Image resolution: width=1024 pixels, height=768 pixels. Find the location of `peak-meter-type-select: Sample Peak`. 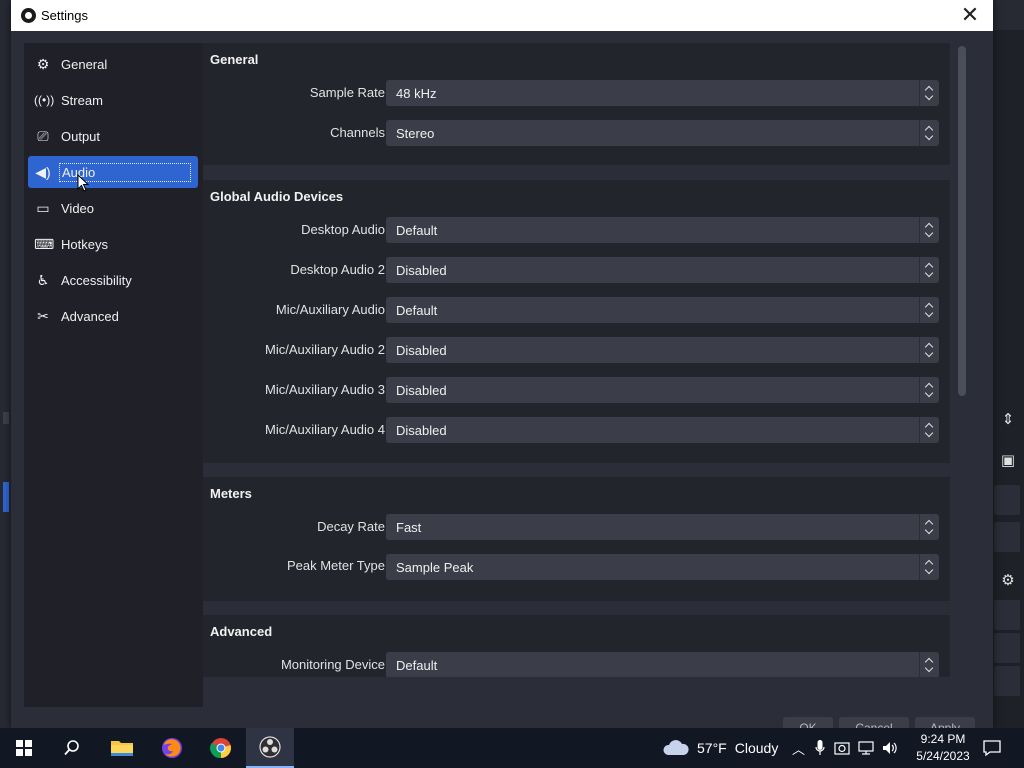

peak-meter-type-select: Sample Peak is located at coordinates (662, 567).